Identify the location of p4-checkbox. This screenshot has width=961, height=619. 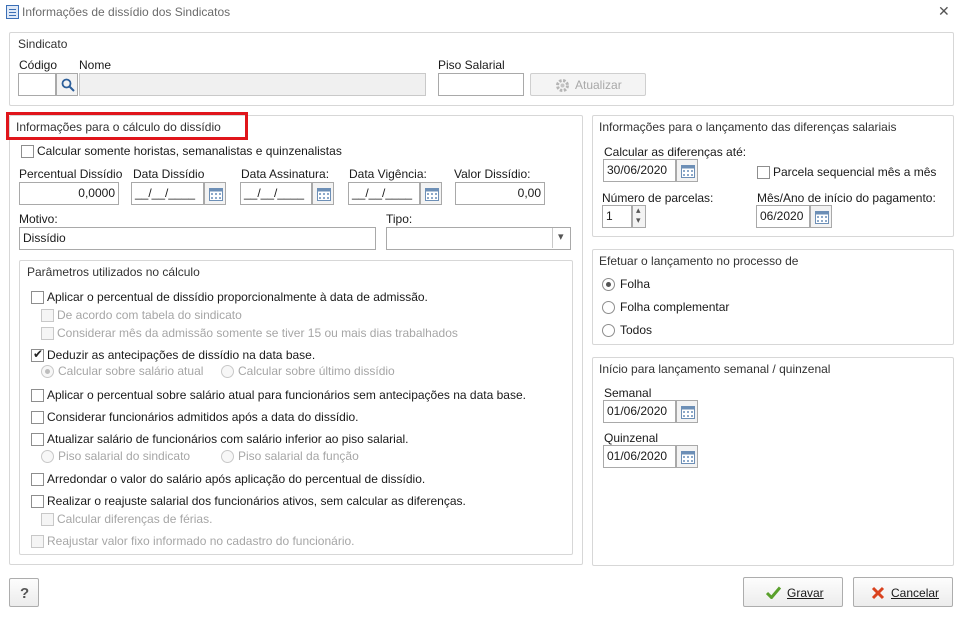
(37, 417).